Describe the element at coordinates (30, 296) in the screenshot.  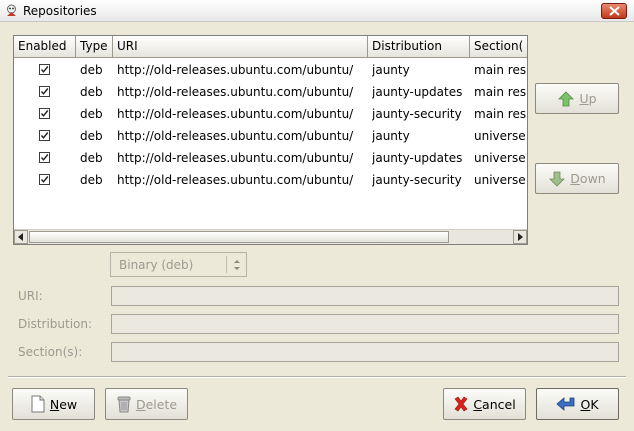
I see `uri-label: URI:` at that location.